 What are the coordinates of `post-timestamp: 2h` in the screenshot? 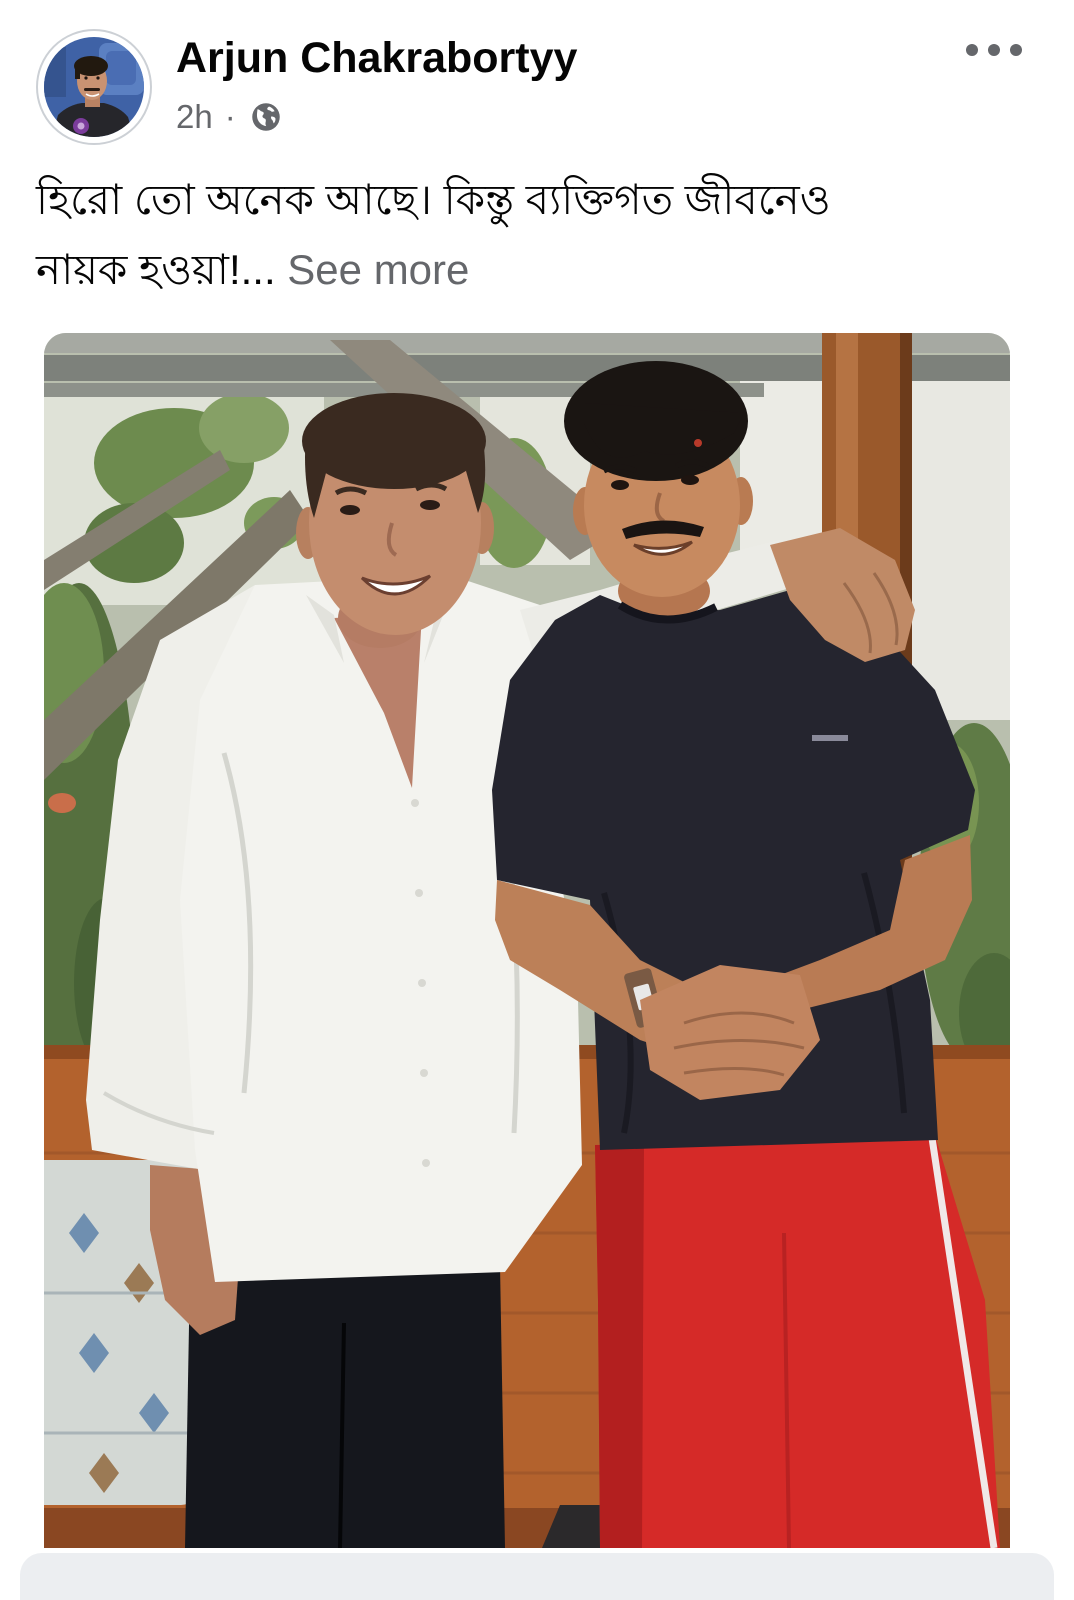 It's located at (194, 117).